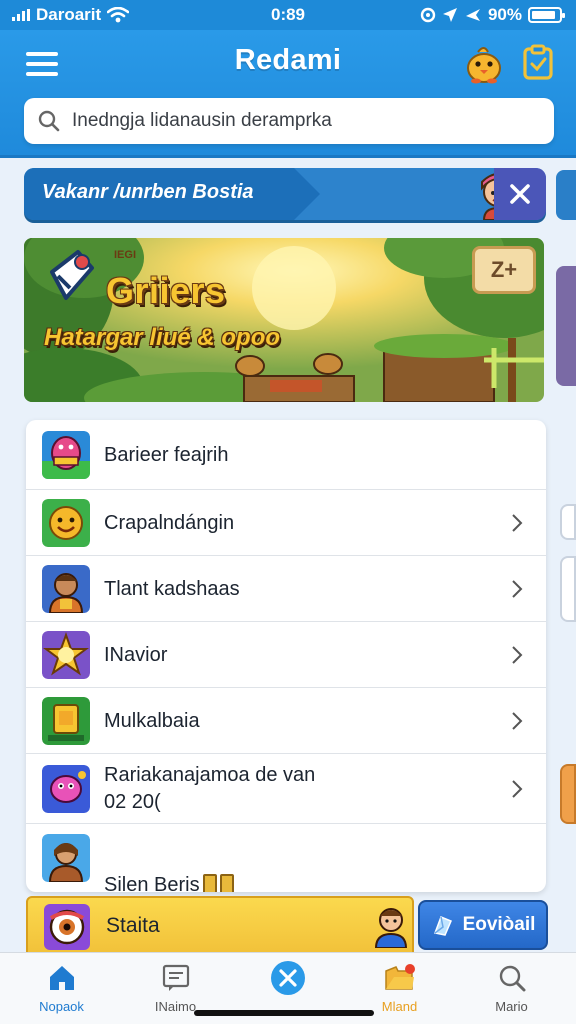 Image resolution: width=576 pixels, height=1024 pixels. Describe the element at coordinates (284, 1013) in the screenshot. I see `home-indicator` at that location.